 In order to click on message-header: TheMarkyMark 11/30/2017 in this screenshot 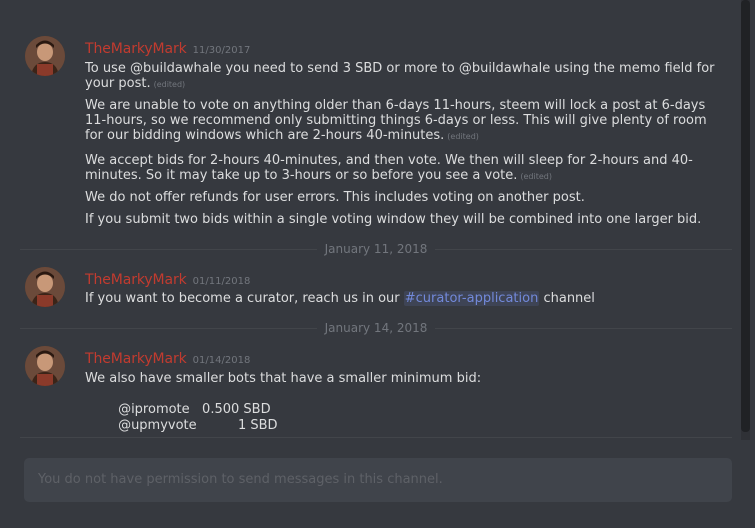, I will do `click(168, 47)`.